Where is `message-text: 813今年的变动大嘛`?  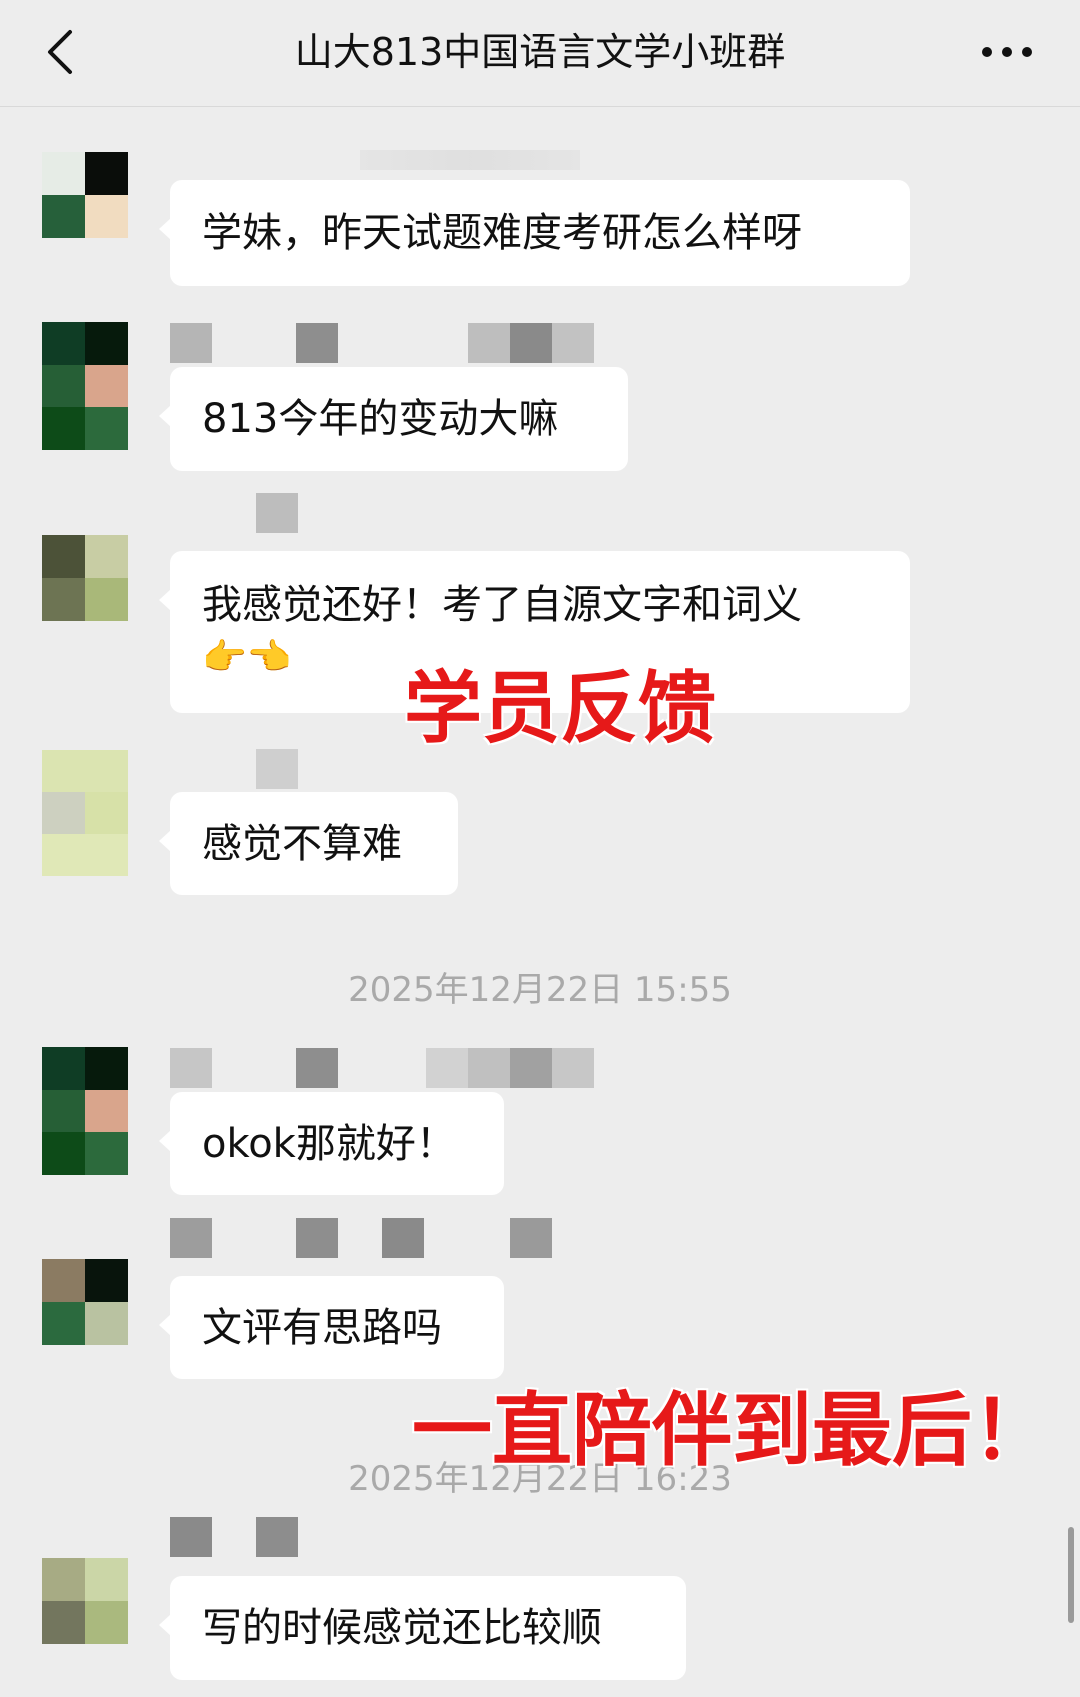 message-text: 813今年的变动大嘛 is located at coordinates (380, 419).